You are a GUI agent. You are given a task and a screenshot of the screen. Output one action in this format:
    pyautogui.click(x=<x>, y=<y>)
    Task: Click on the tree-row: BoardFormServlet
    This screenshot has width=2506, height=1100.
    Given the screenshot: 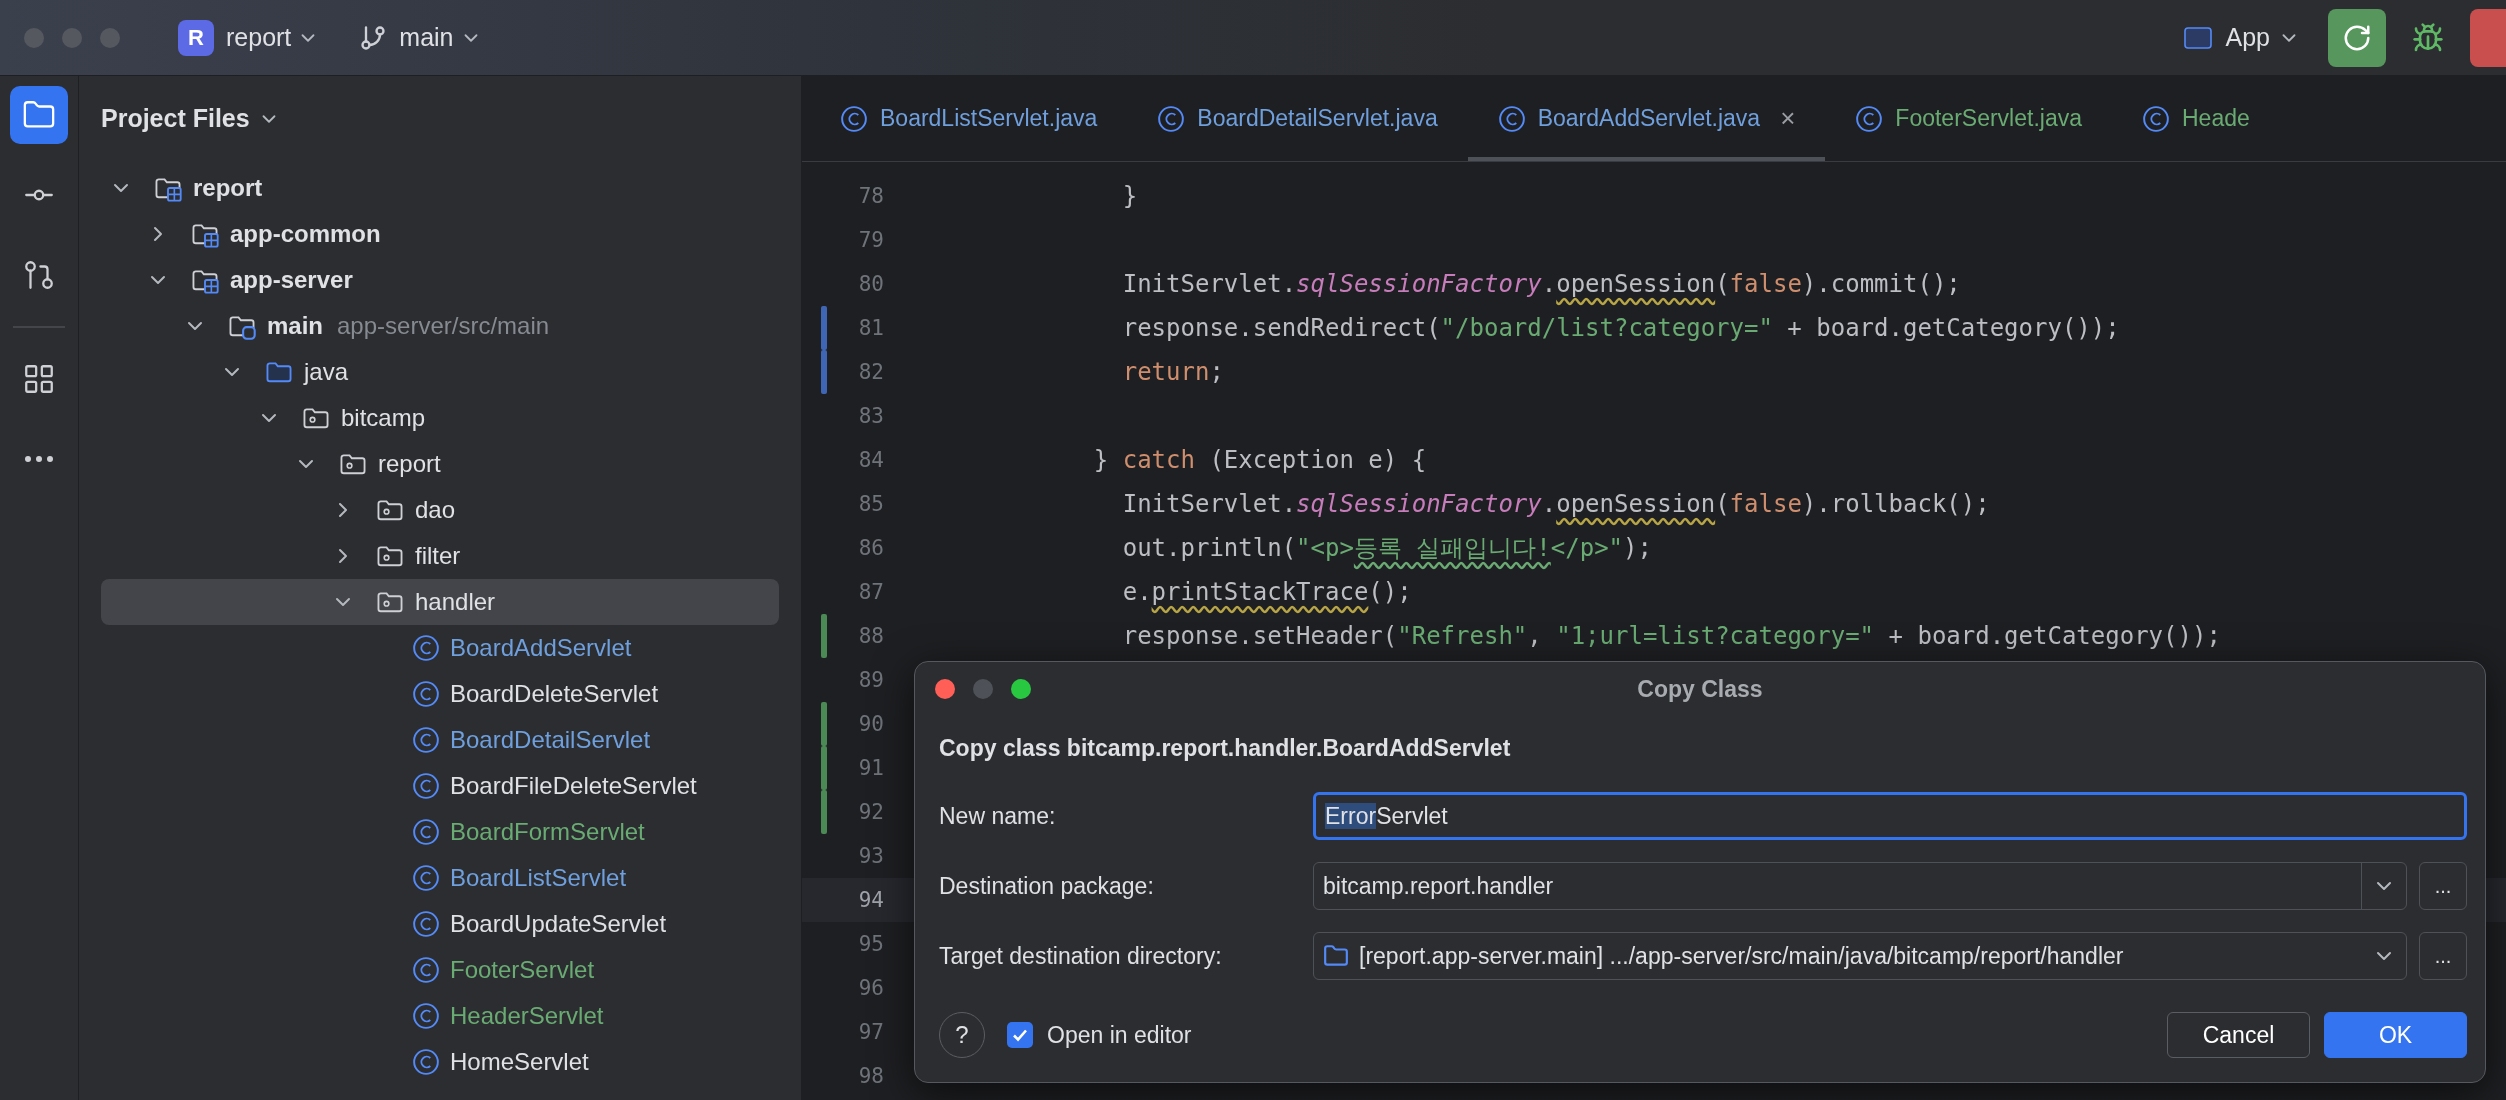 What is the action you would take?
    pyautogui.click(x=440, y=832)
    